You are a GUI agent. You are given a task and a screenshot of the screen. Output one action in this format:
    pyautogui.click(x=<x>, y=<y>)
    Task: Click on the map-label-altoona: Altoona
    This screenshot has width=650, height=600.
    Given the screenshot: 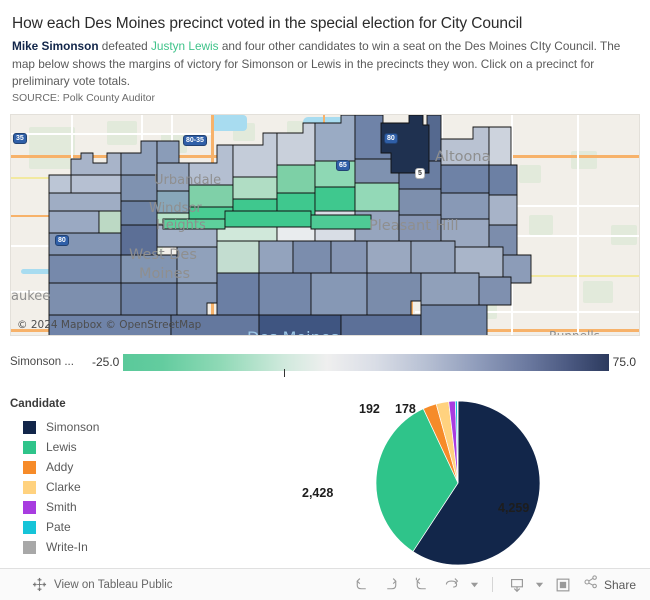 What is the action you would take?
    pyautogui.click(x=463, y=157)
    